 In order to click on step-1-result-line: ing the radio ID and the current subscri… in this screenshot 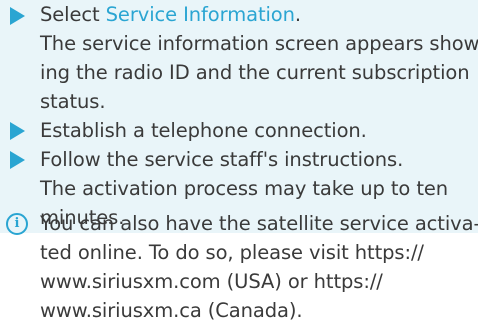, I will do `click(255, 72)`.